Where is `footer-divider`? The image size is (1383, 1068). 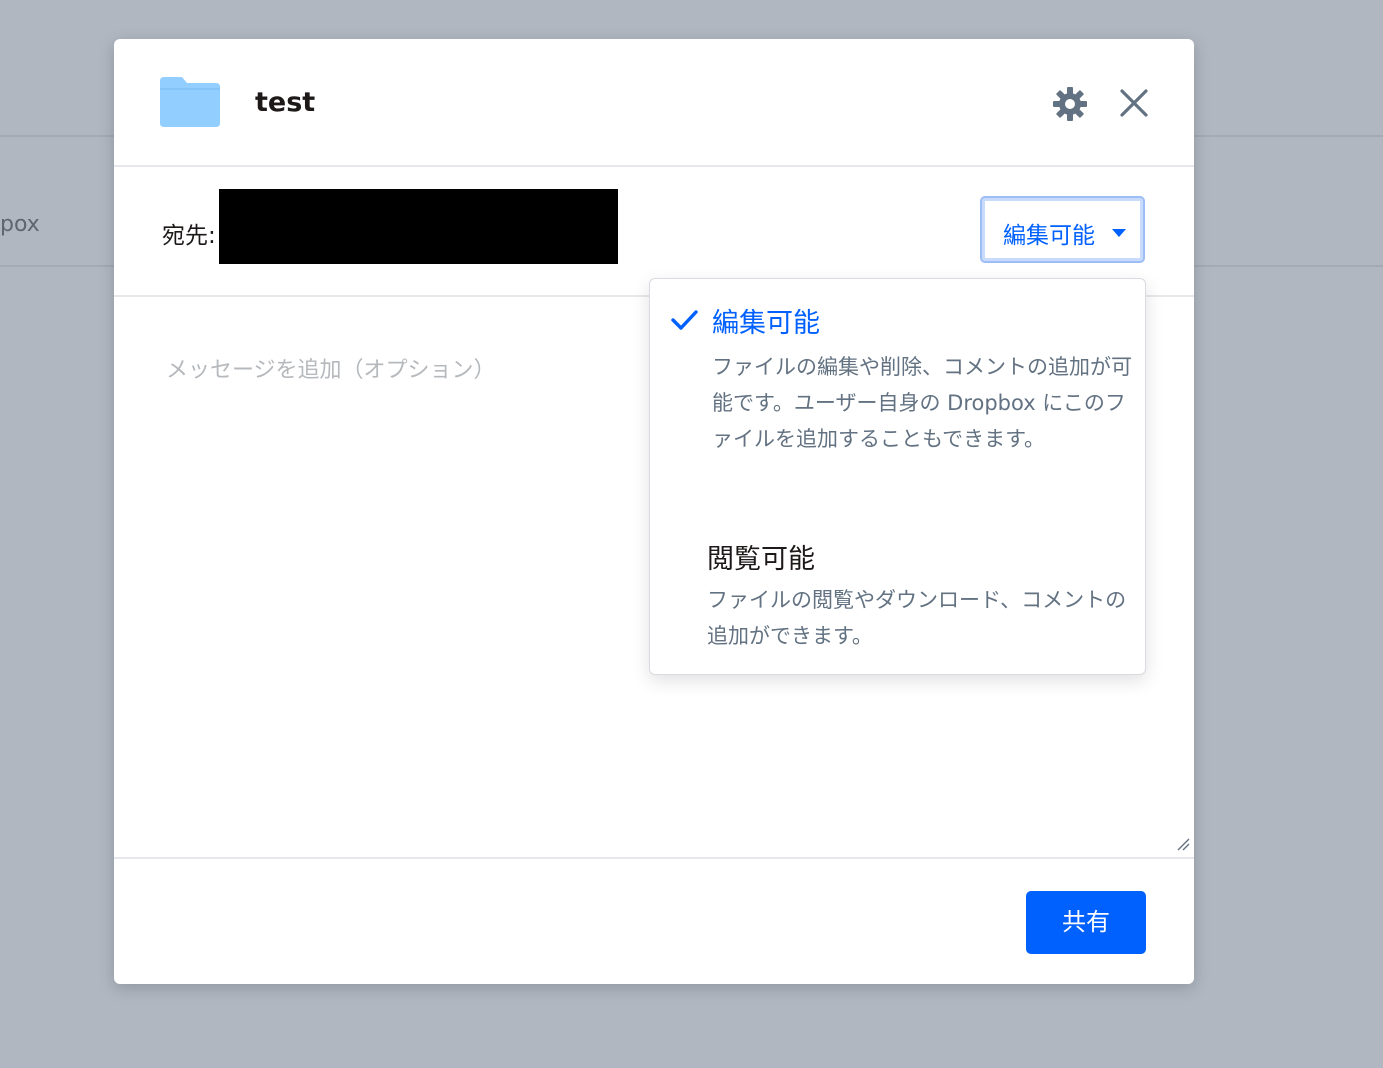 footer-divider is located at coordinates (654, 858).